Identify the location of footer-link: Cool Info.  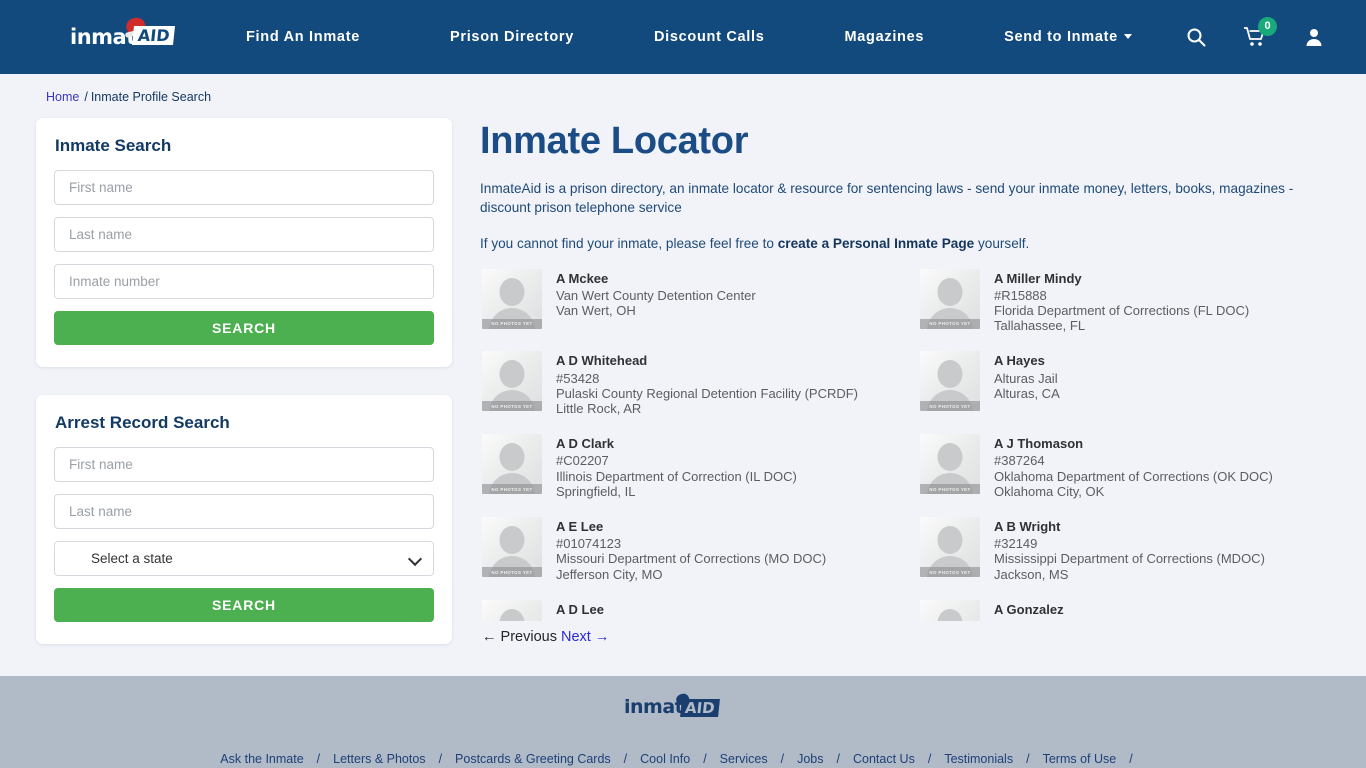
(665, 759).